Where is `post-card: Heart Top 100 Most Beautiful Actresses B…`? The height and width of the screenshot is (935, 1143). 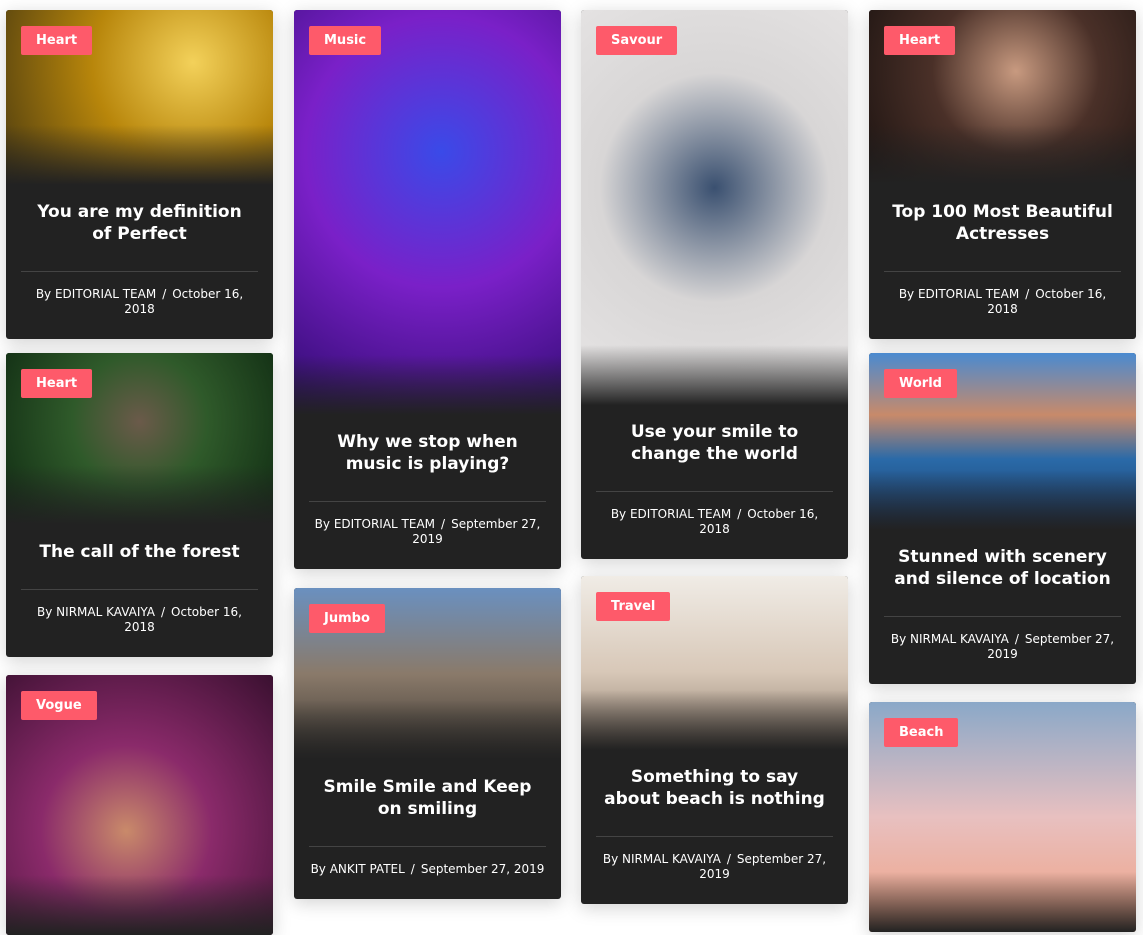
post-card: Heart Top 100 Most Beautiful Actresses B… is located at coordinates (1002, 174).